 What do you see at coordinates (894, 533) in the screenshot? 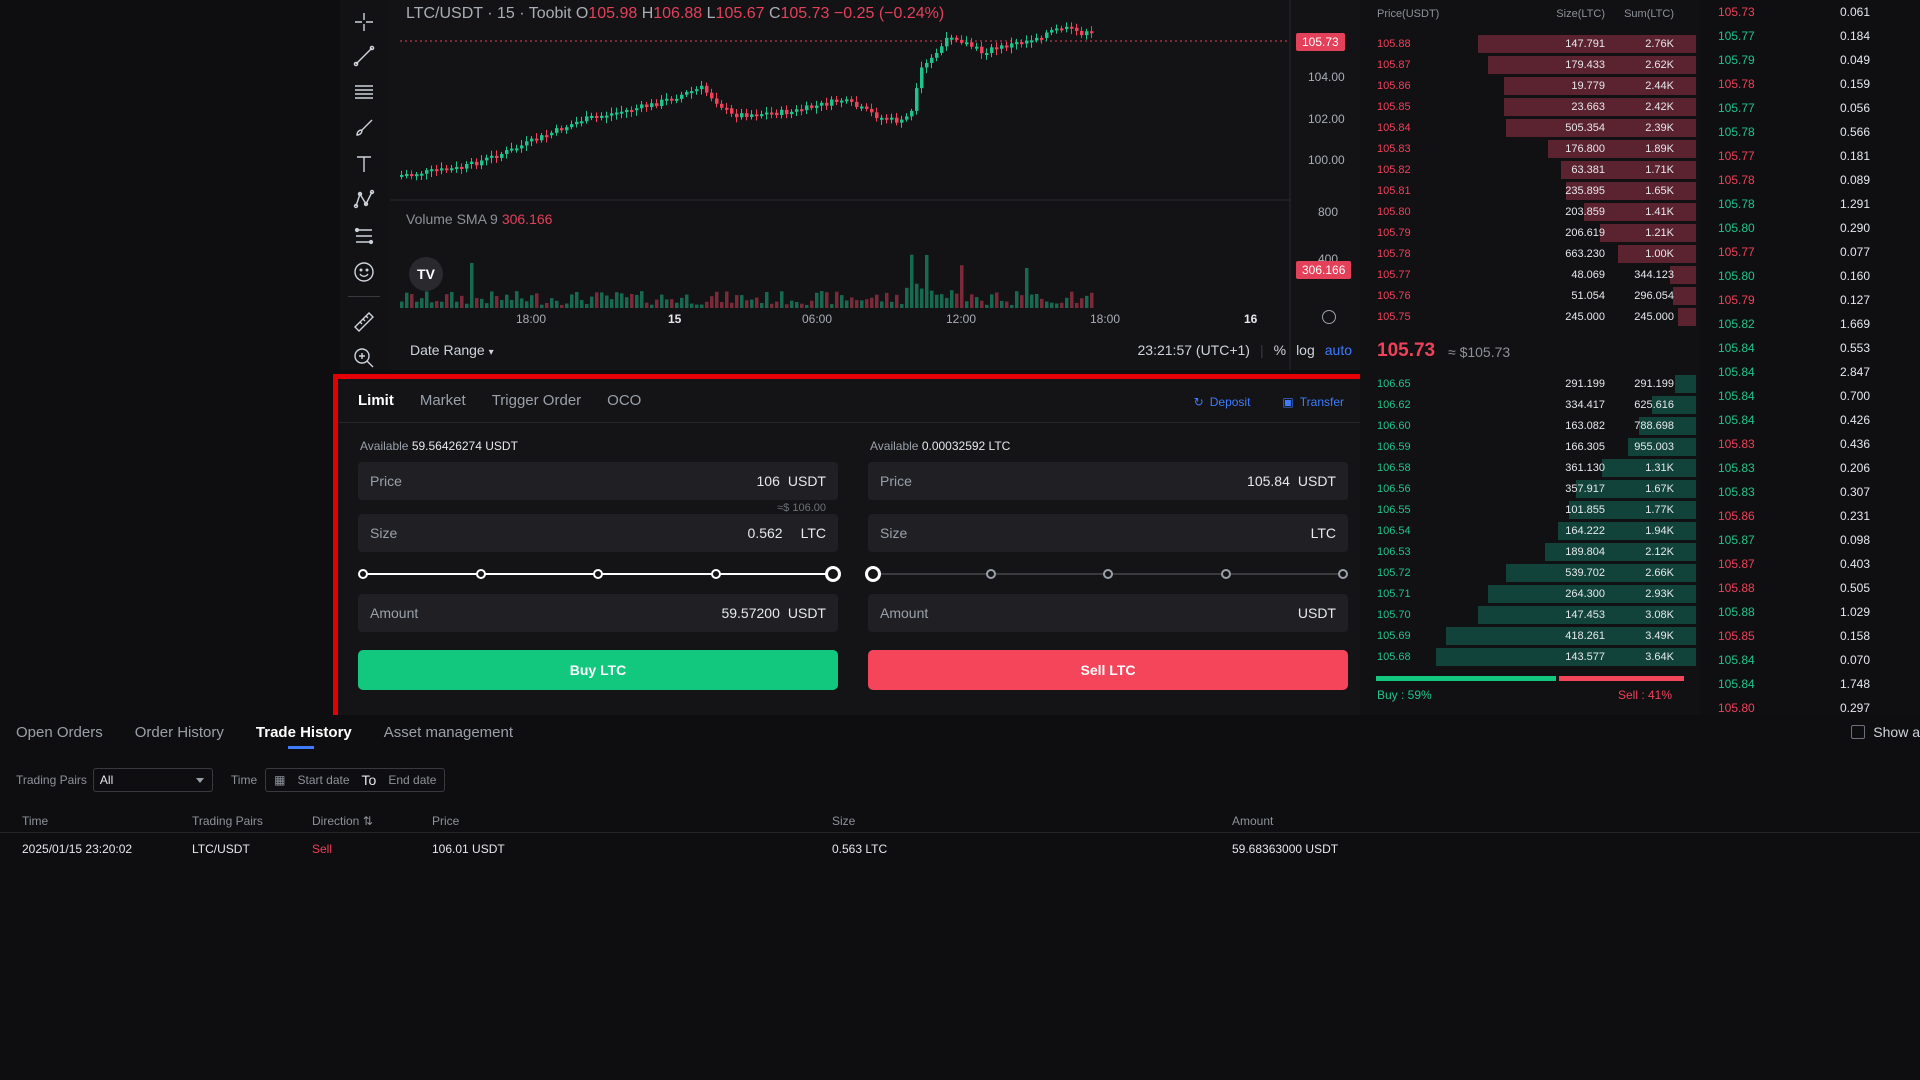
I see `field-label: Size` at bounding box center [894, 533].